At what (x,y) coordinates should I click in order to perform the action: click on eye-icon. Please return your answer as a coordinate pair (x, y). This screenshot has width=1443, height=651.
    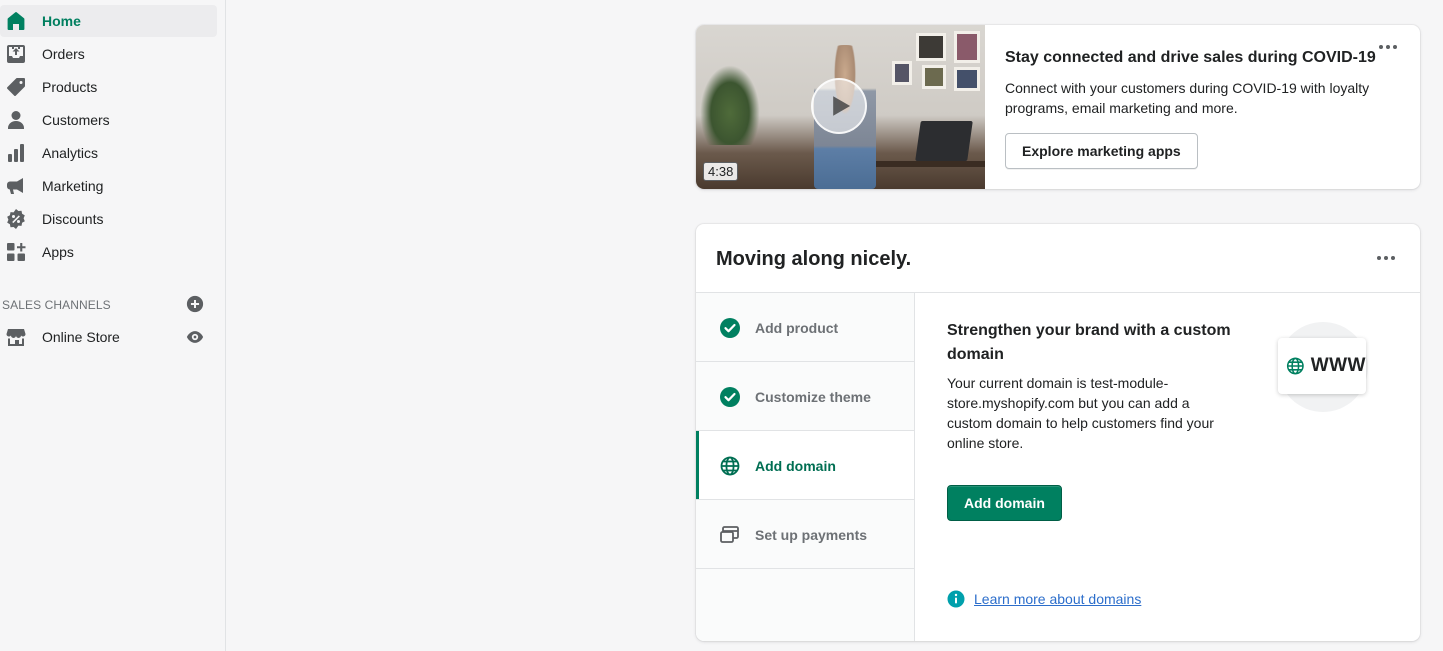
    Looking at the image, I should click on (195, 337).